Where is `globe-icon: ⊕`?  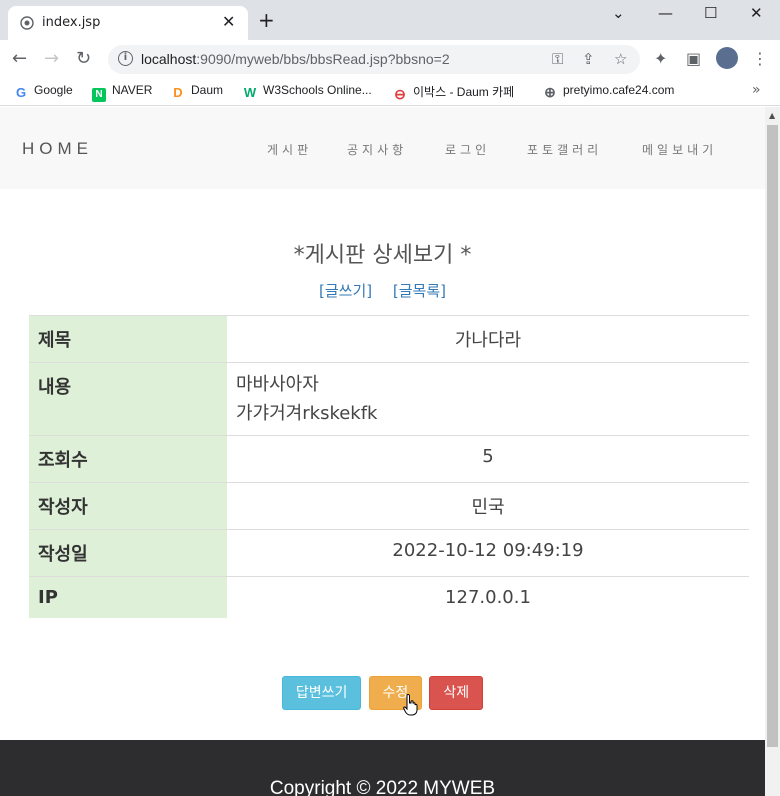
globe-icon: ⊕ is located at coordinates (550, 92).